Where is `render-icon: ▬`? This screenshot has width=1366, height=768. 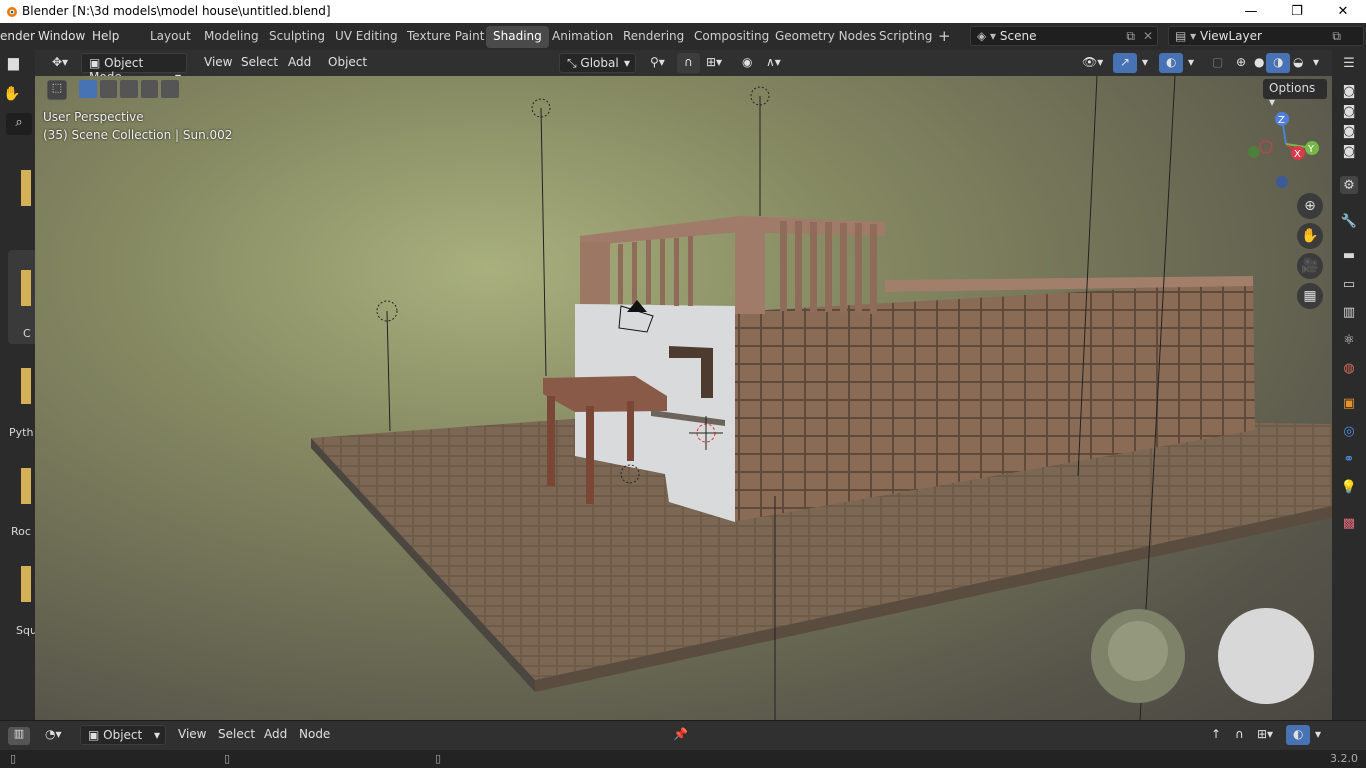
render-icon: ▬ is located at coordinates (1349, 255).